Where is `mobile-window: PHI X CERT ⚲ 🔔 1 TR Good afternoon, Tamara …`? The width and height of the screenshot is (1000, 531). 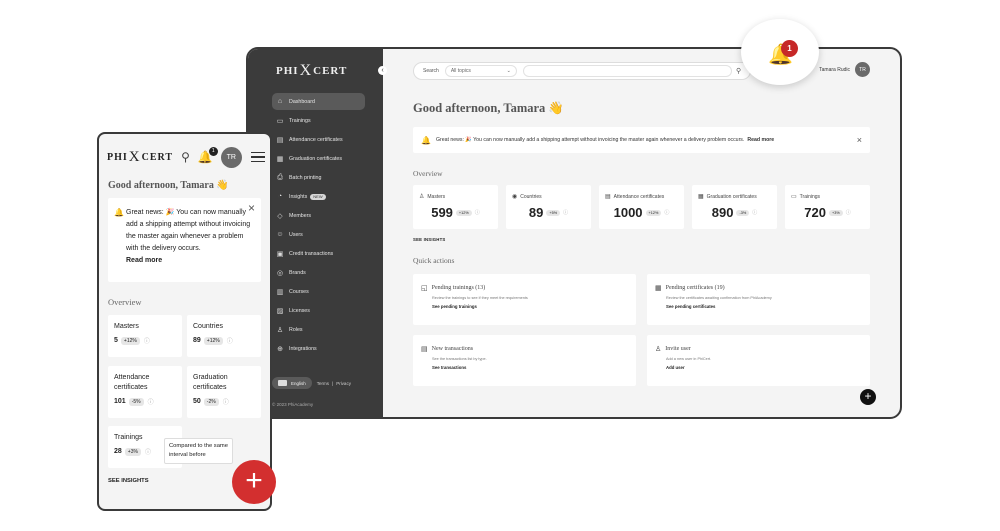 mobile-window: PHI X CERT ⚲ 🔔 1 TR Good afternoon, Tamara … is located at coordinates (184, 321).